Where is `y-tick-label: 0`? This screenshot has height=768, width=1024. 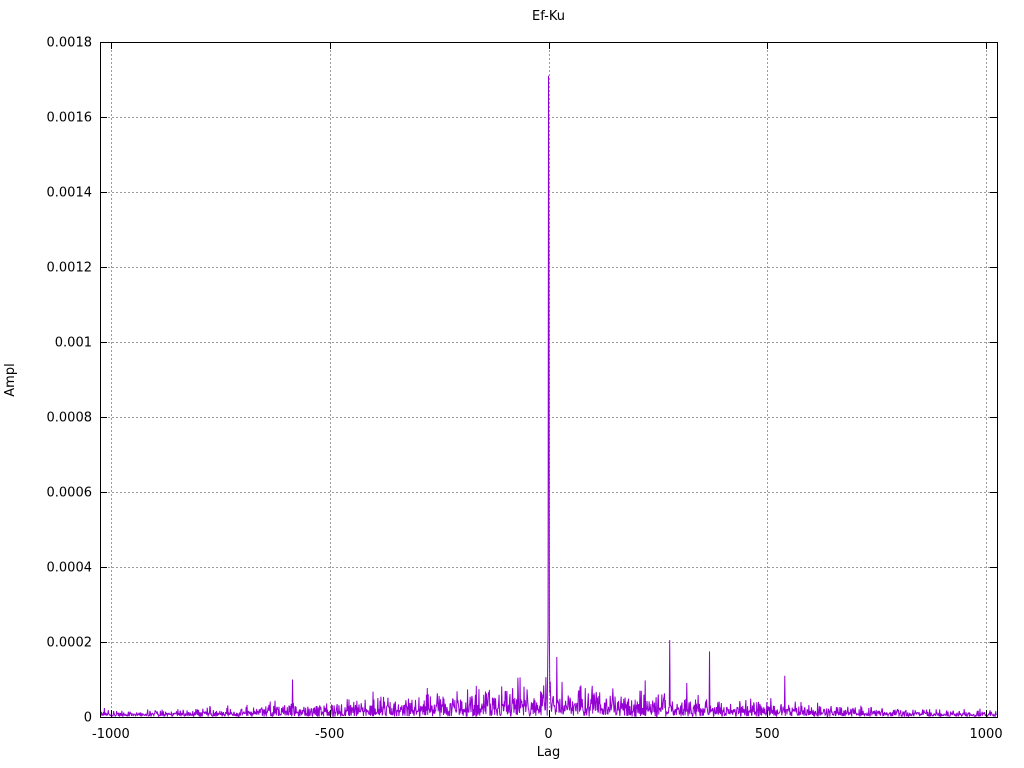
y-tick-label: 0 is located at coordinates (88, 718).